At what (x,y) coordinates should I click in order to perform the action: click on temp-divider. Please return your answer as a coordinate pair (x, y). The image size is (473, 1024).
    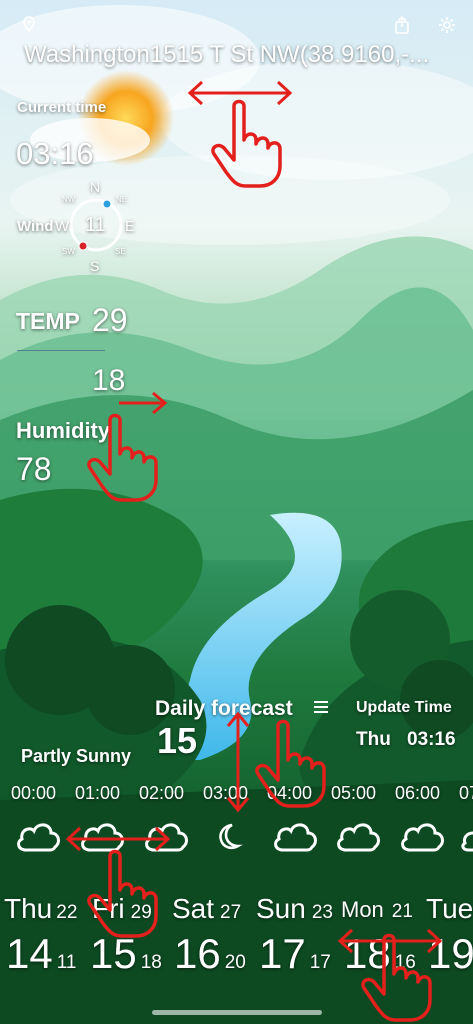
    Looking at the image, I should click on (61, 350).